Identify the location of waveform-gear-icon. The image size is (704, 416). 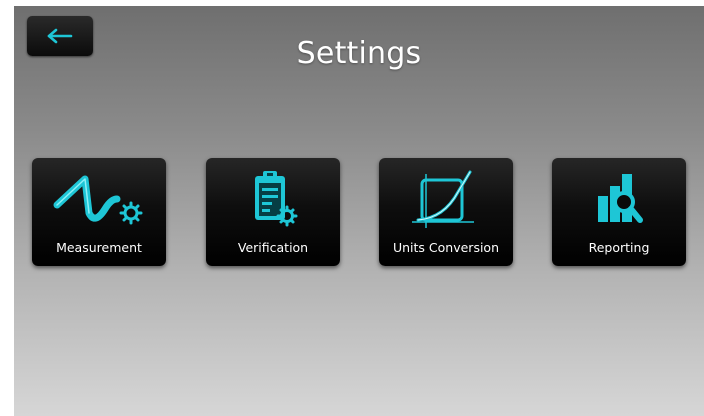
(99, 199).